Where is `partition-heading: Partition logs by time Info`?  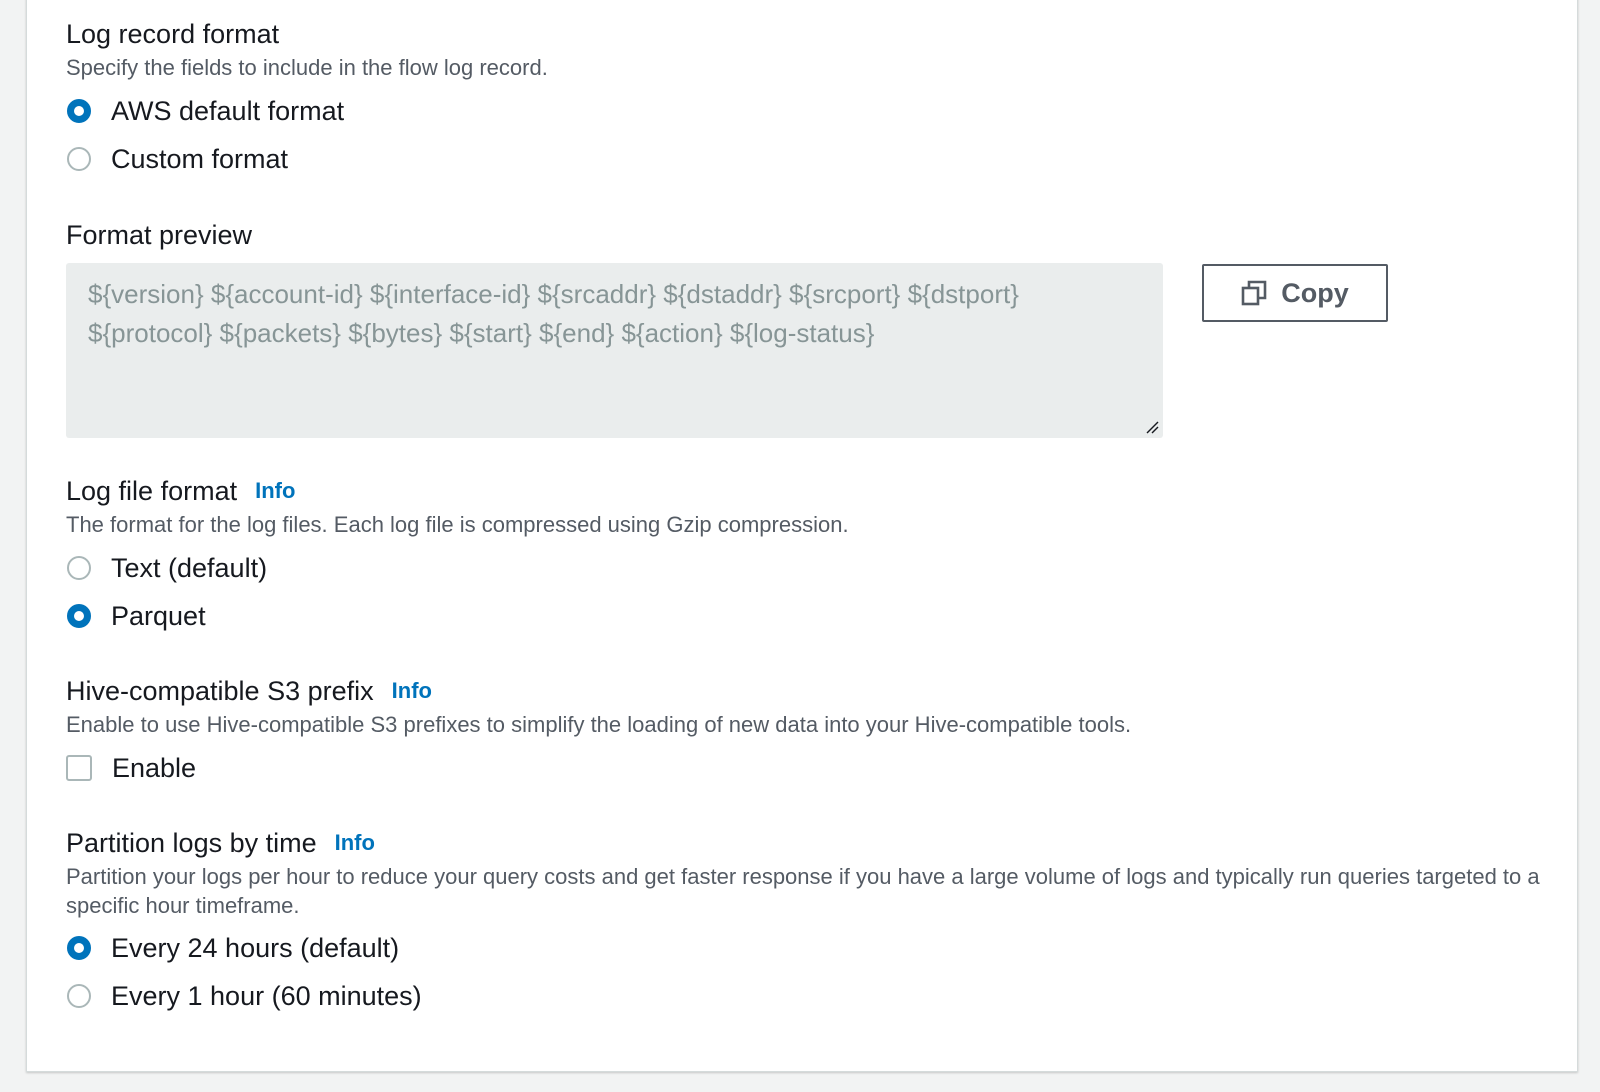
partition-heading: Partition logs by time Info is located at coordinates (220, 843).